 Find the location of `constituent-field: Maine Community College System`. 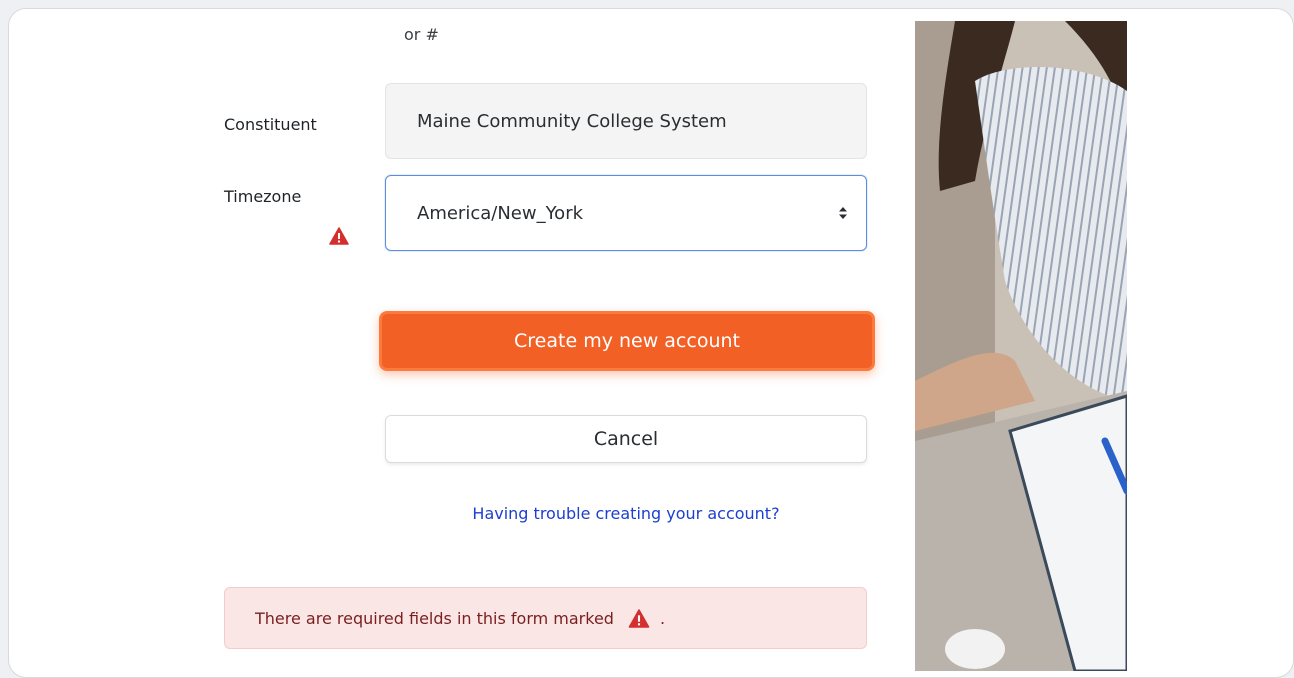

constituent-field: Maine Community College System is located at coordinates (626, 121).